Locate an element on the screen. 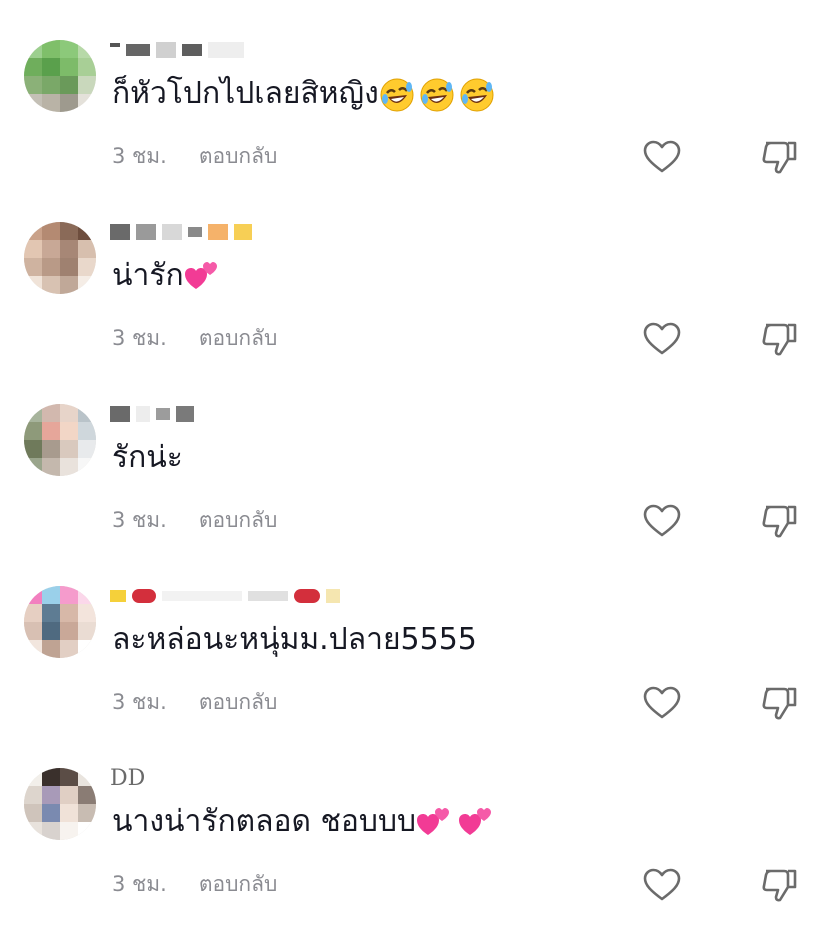 Image resolution: width=828 pixels, height=950 pixels. comment-body: ก็หัวโปกไปเลยสิหญิง is located at coordinates (245, 93).